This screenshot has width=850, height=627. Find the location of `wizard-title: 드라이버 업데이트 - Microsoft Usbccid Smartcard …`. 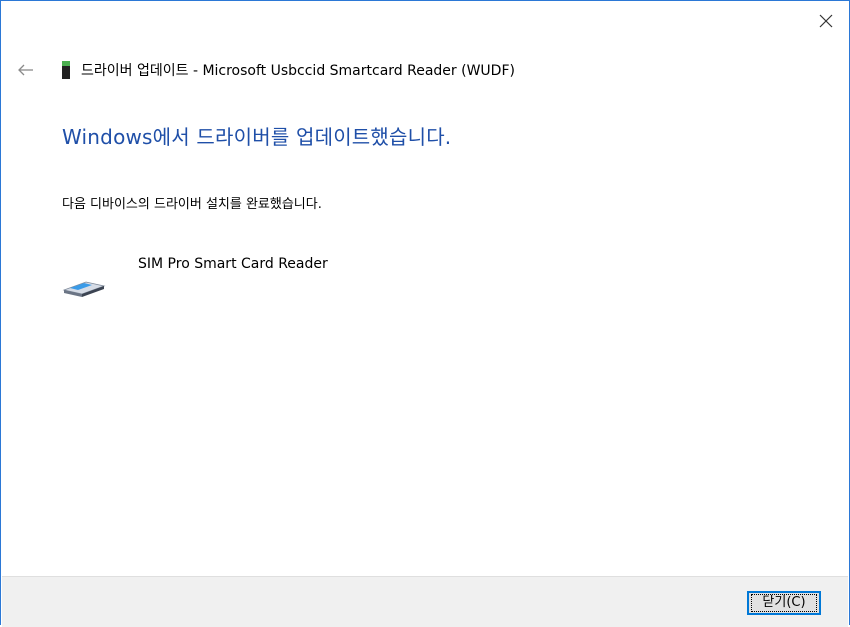

wizard-title: 드라이버 업데이트 - Microsoft Usbccid Smartcard … is located at coordinates (298, 71).